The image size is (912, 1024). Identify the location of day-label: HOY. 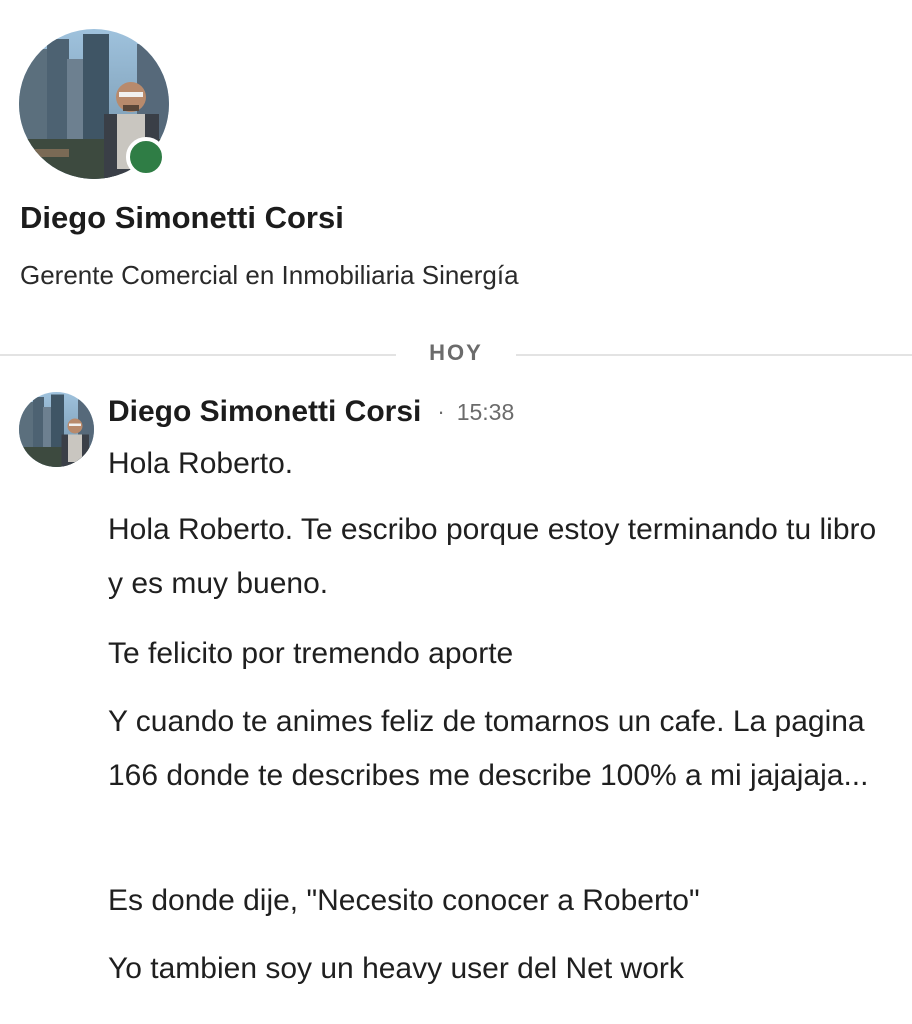
(456, 352).